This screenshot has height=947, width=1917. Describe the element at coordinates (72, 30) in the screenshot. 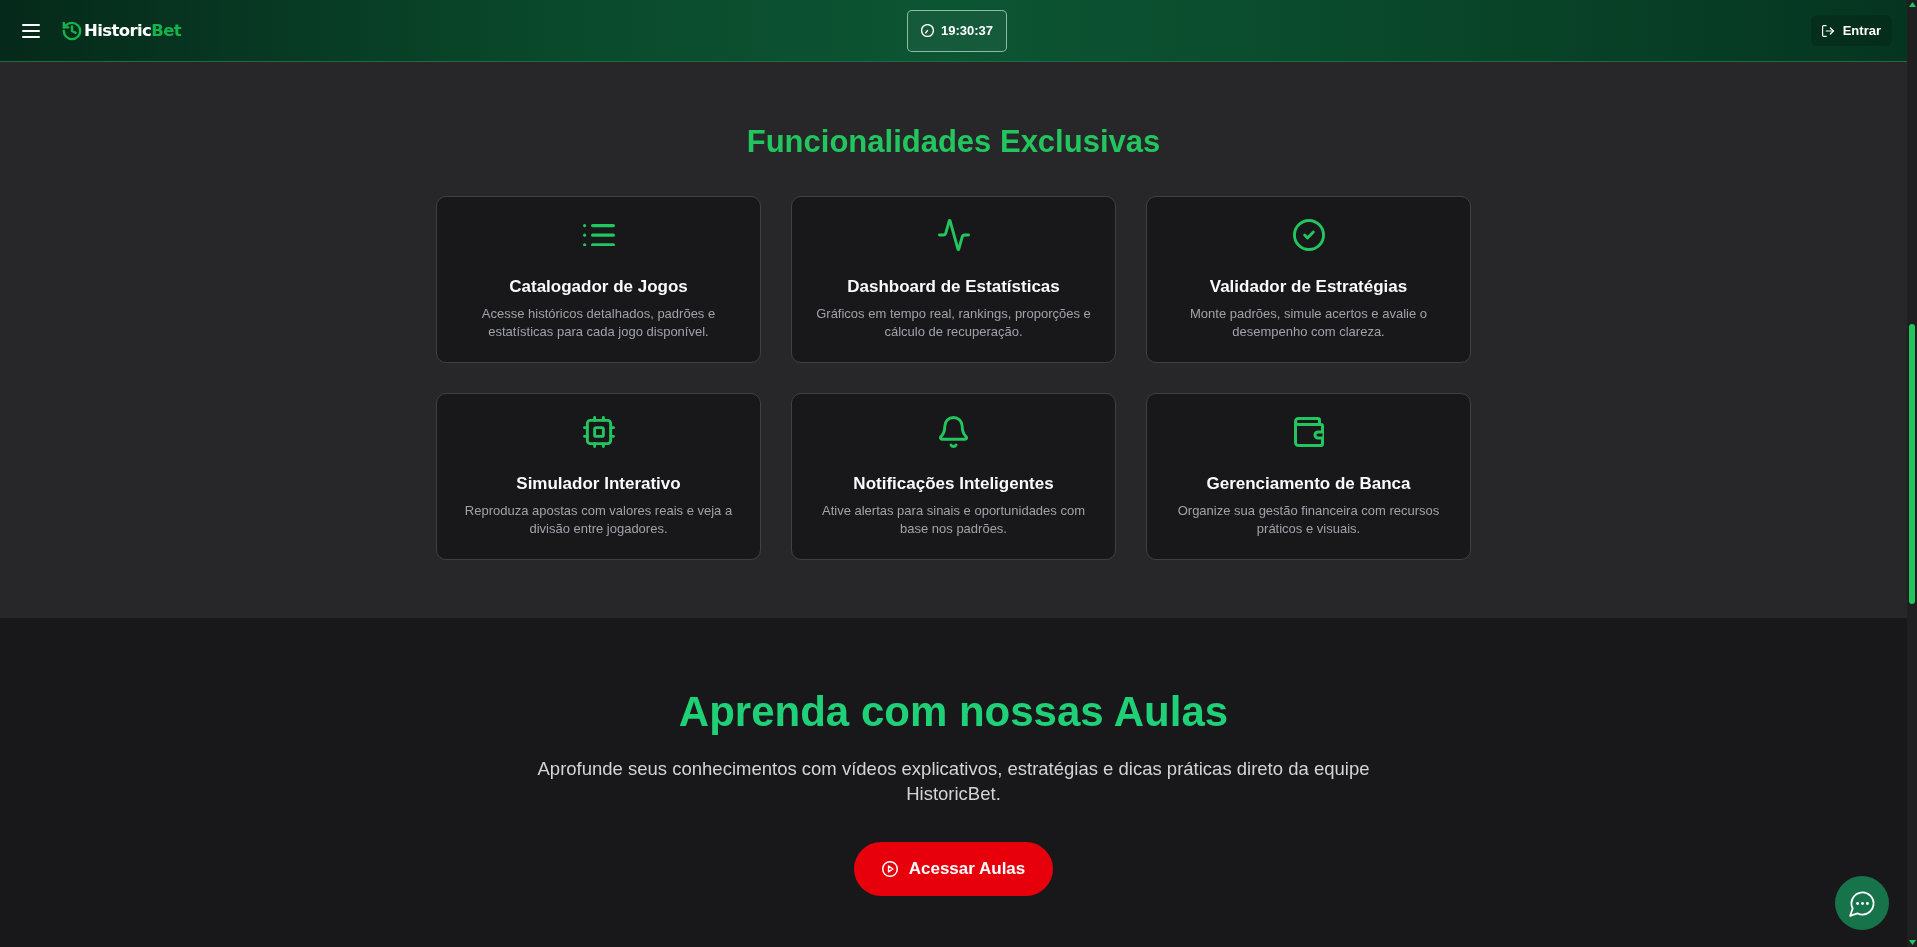

I see `history-clock-icon` at that location.